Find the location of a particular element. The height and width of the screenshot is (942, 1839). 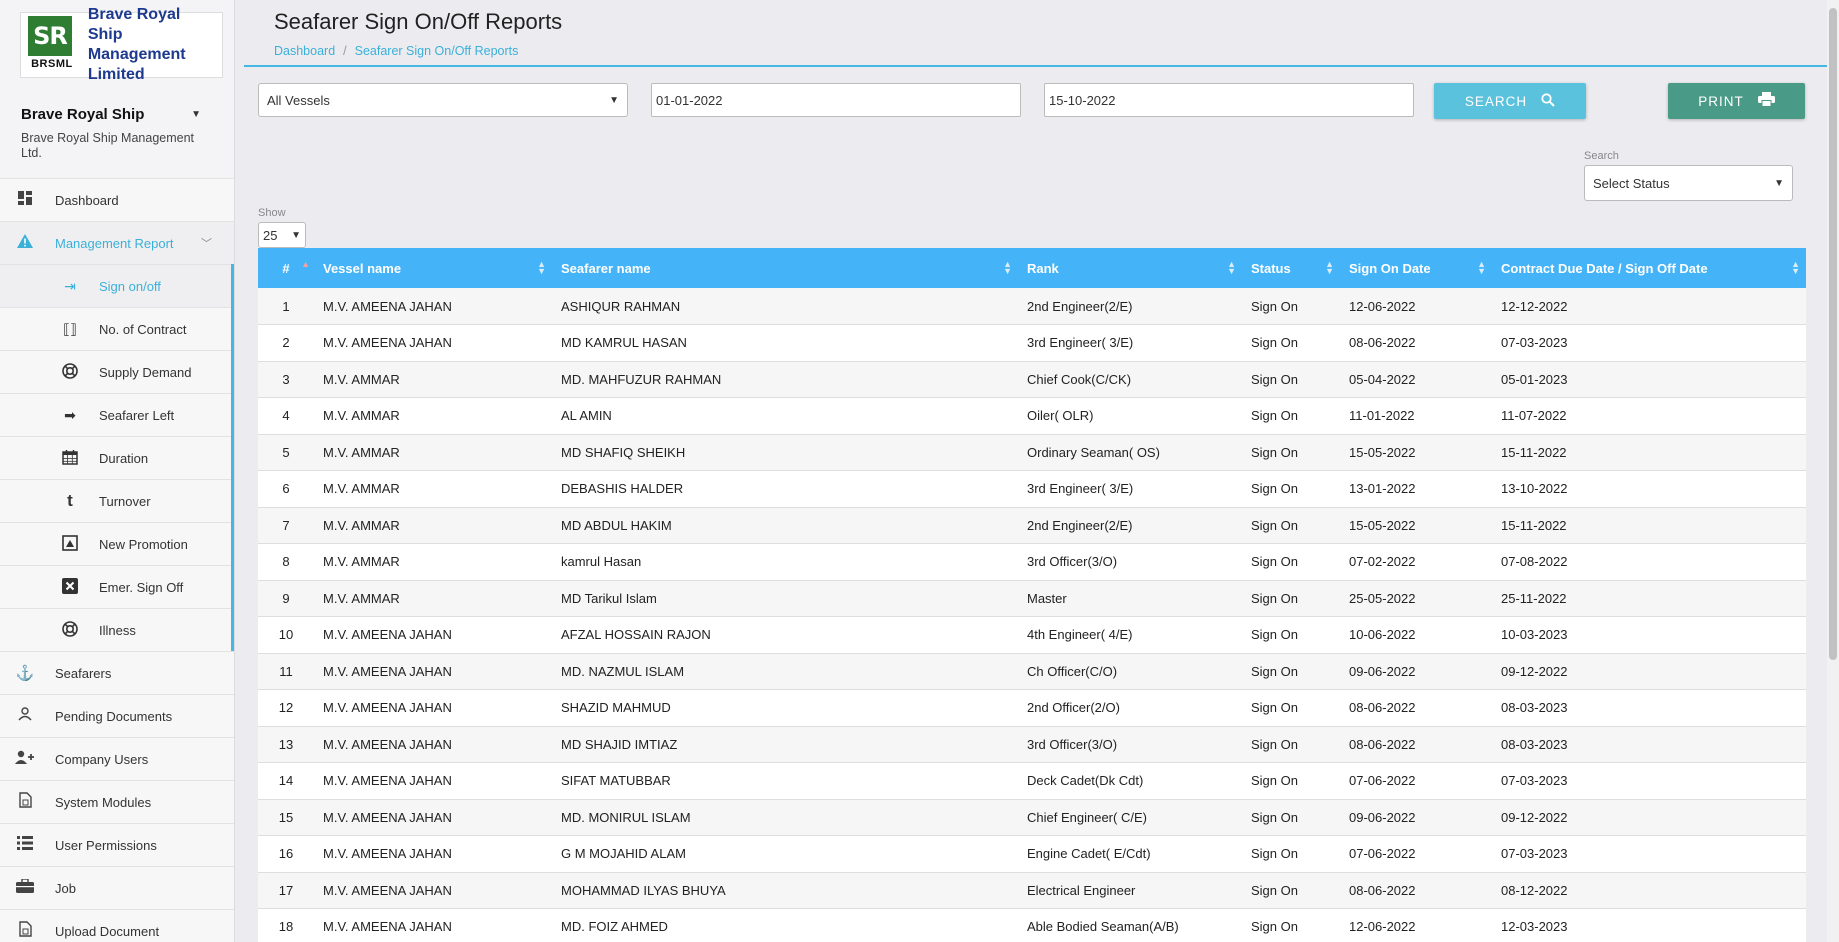

scrollbar-thumb is located at coordinates (1833, 334).